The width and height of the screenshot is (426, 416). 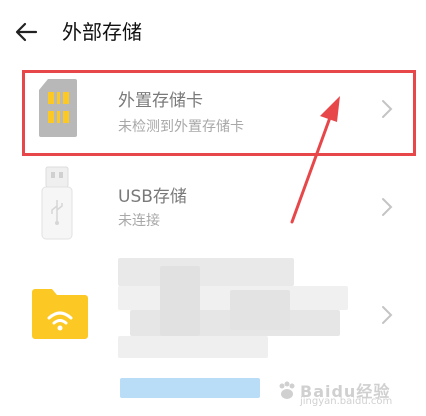 What do you see at coordinates (315, 160) in the screenshot?
I see `annotation-arrow` at bounding box center [315, 160].